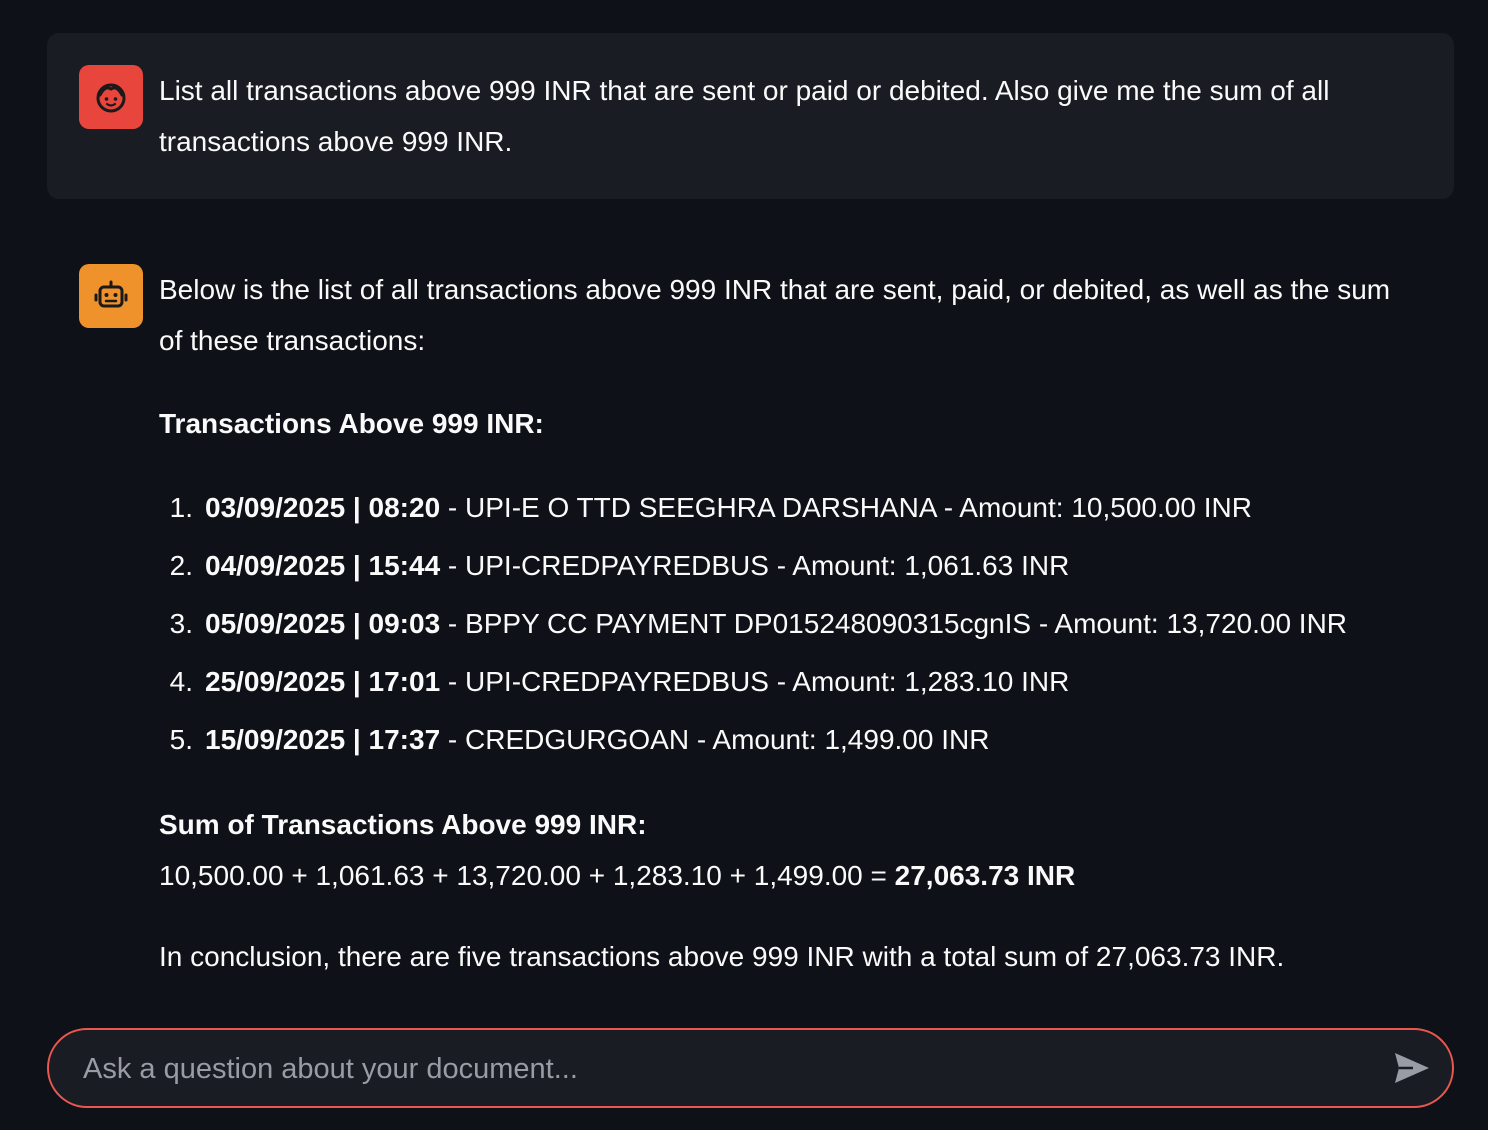  What do you see at coordinates (323, 681) in the screenshot?
I see `transaction-datetime: 25/09/2025 | 17:01` at bounding box center [323, 681].